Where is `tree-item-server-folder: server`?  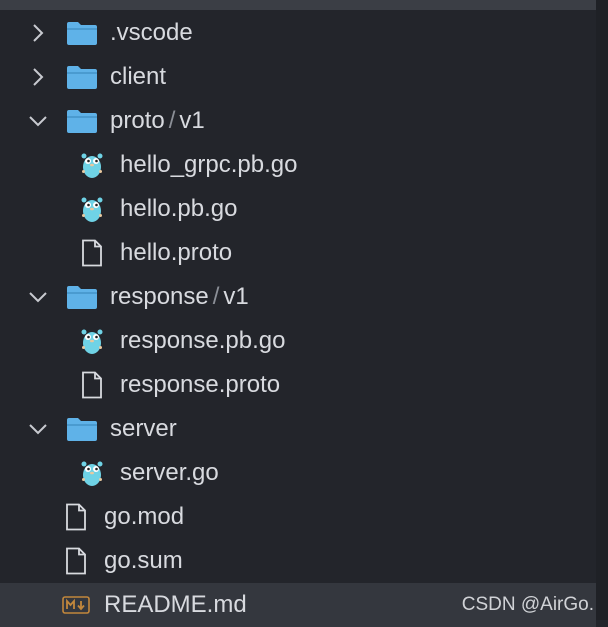 tree-item-server-folder: server is located at coordinates (298, 429).